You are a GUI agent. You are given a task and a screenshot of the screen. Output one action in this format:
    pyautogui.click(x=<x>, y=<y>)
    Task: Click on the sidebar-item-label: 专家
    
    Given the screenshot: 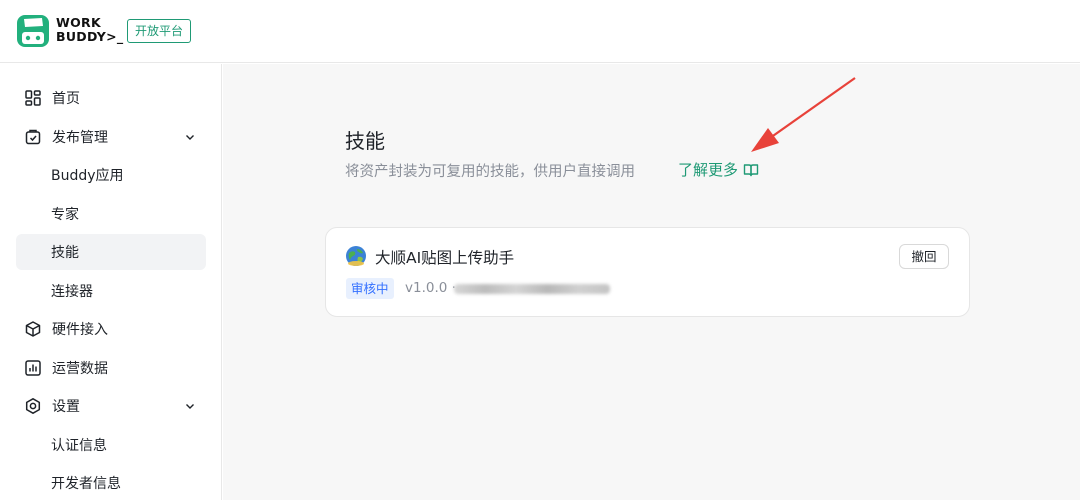 What is the action you would take?
    pyautogui.click(x=65, y=215)
    